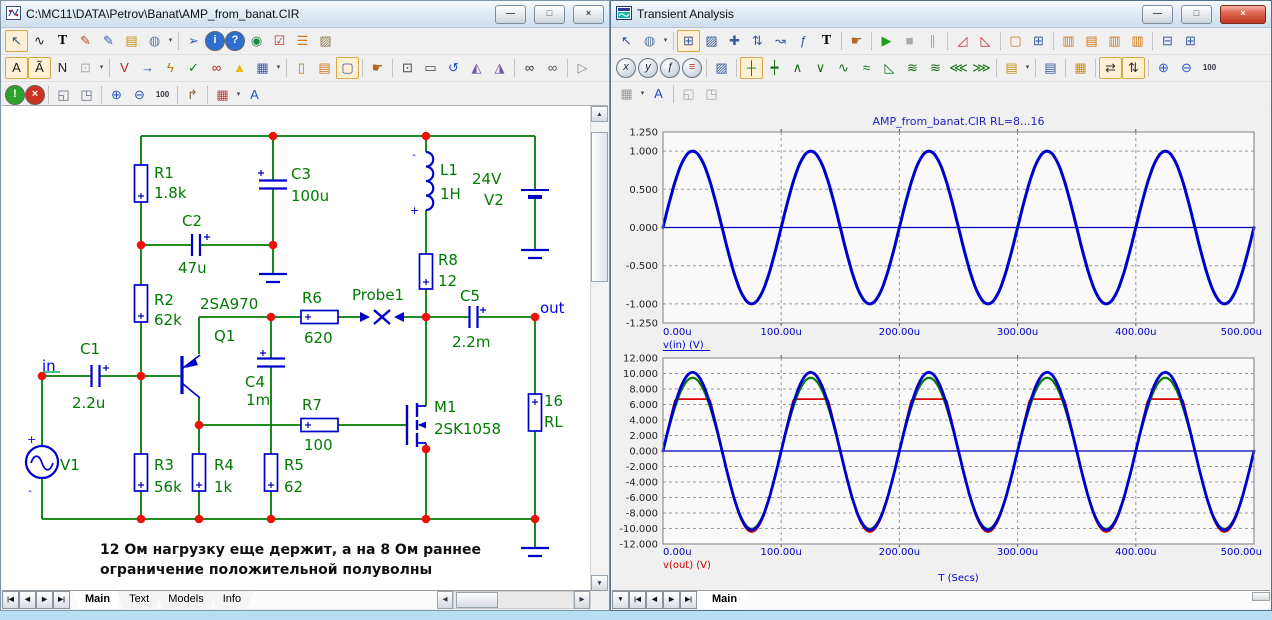  I want to click on valley-icon: ∨, so click(820, 68).